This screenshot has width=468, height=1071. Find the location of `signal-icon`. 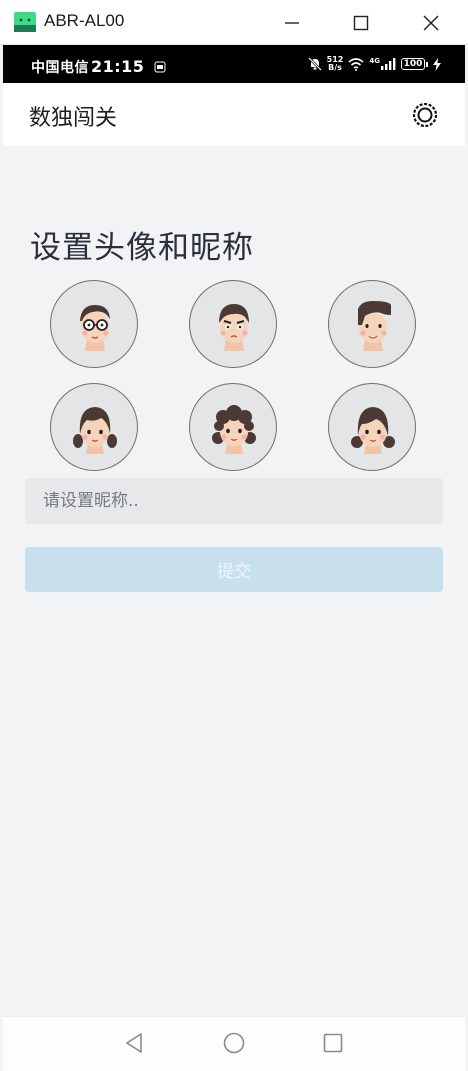

signal-icon is located at coordinates (388, 64).